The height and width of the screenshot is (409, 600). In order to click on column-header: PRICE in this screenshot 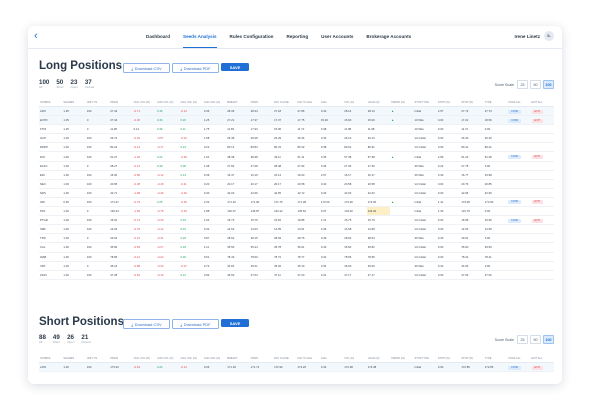, I will do `click(121, 102)`.